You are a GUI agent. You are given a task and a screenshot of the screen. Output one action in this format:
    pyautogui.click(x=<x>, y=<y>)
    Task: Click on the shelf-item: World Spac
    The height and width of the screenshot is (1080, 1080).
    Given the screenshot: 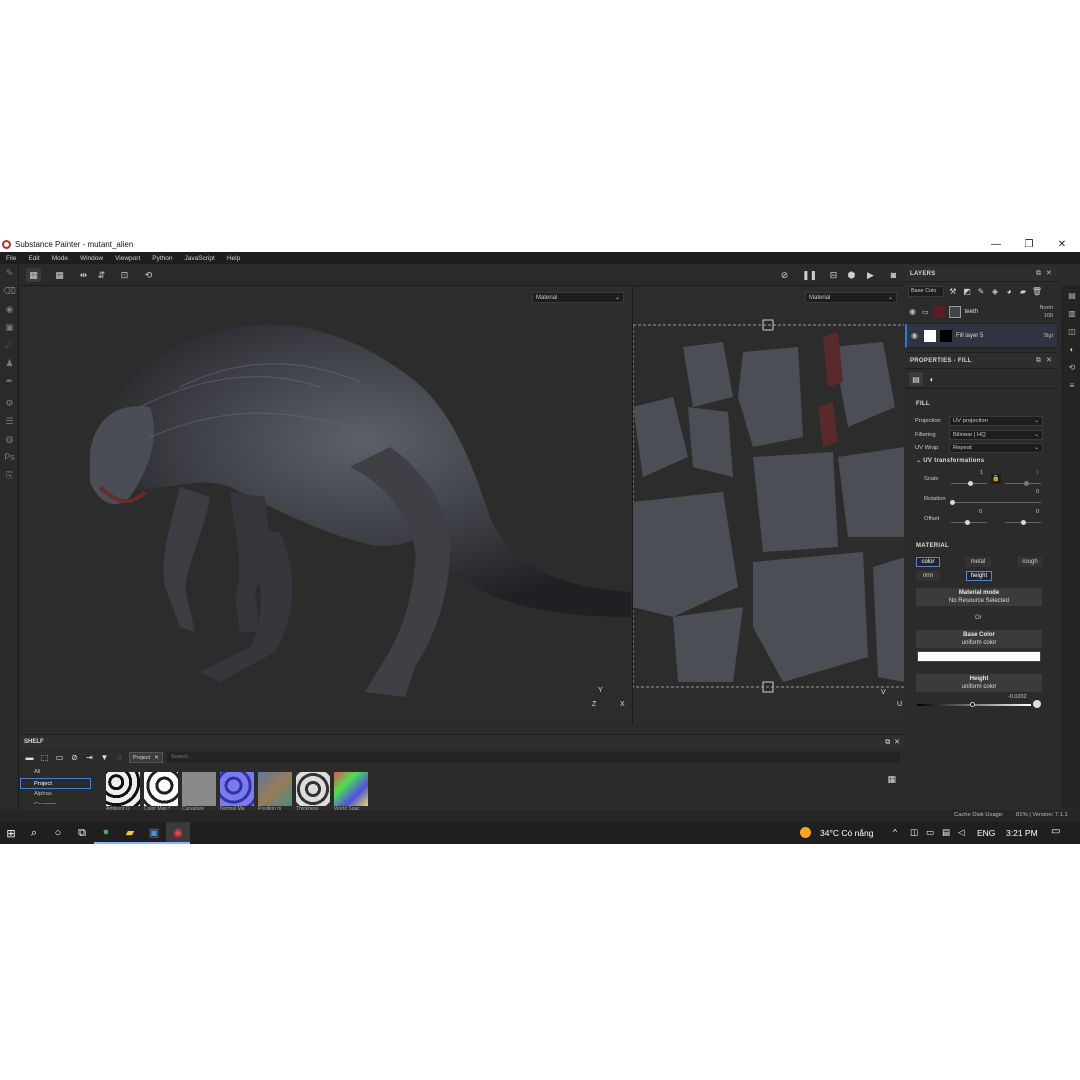 What is the action you would take?
    pyautogui.click(x=351, y=792)
    